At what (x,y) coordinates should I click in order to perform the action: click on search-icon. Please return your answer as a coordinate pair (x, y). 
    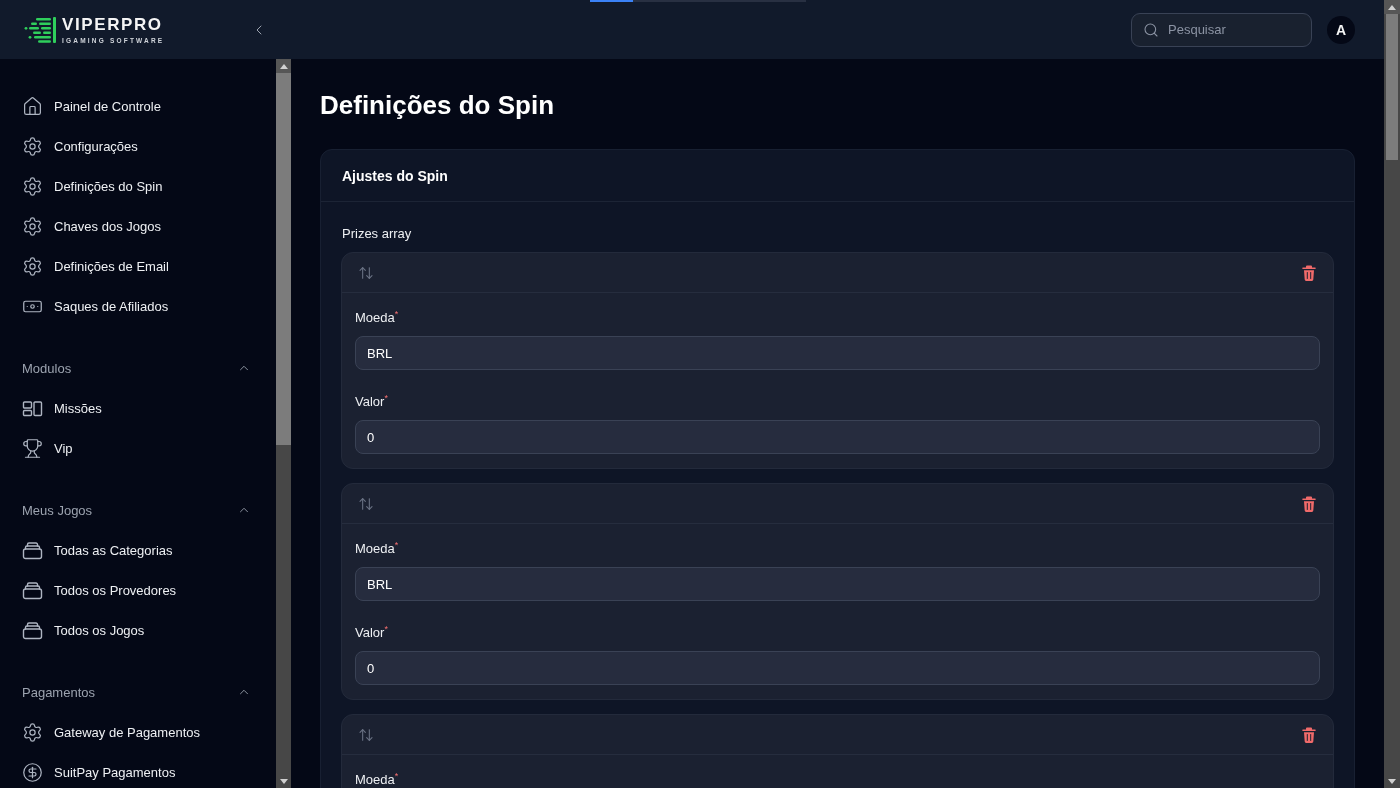
    Looking at the image, I should click on (1151, 29).